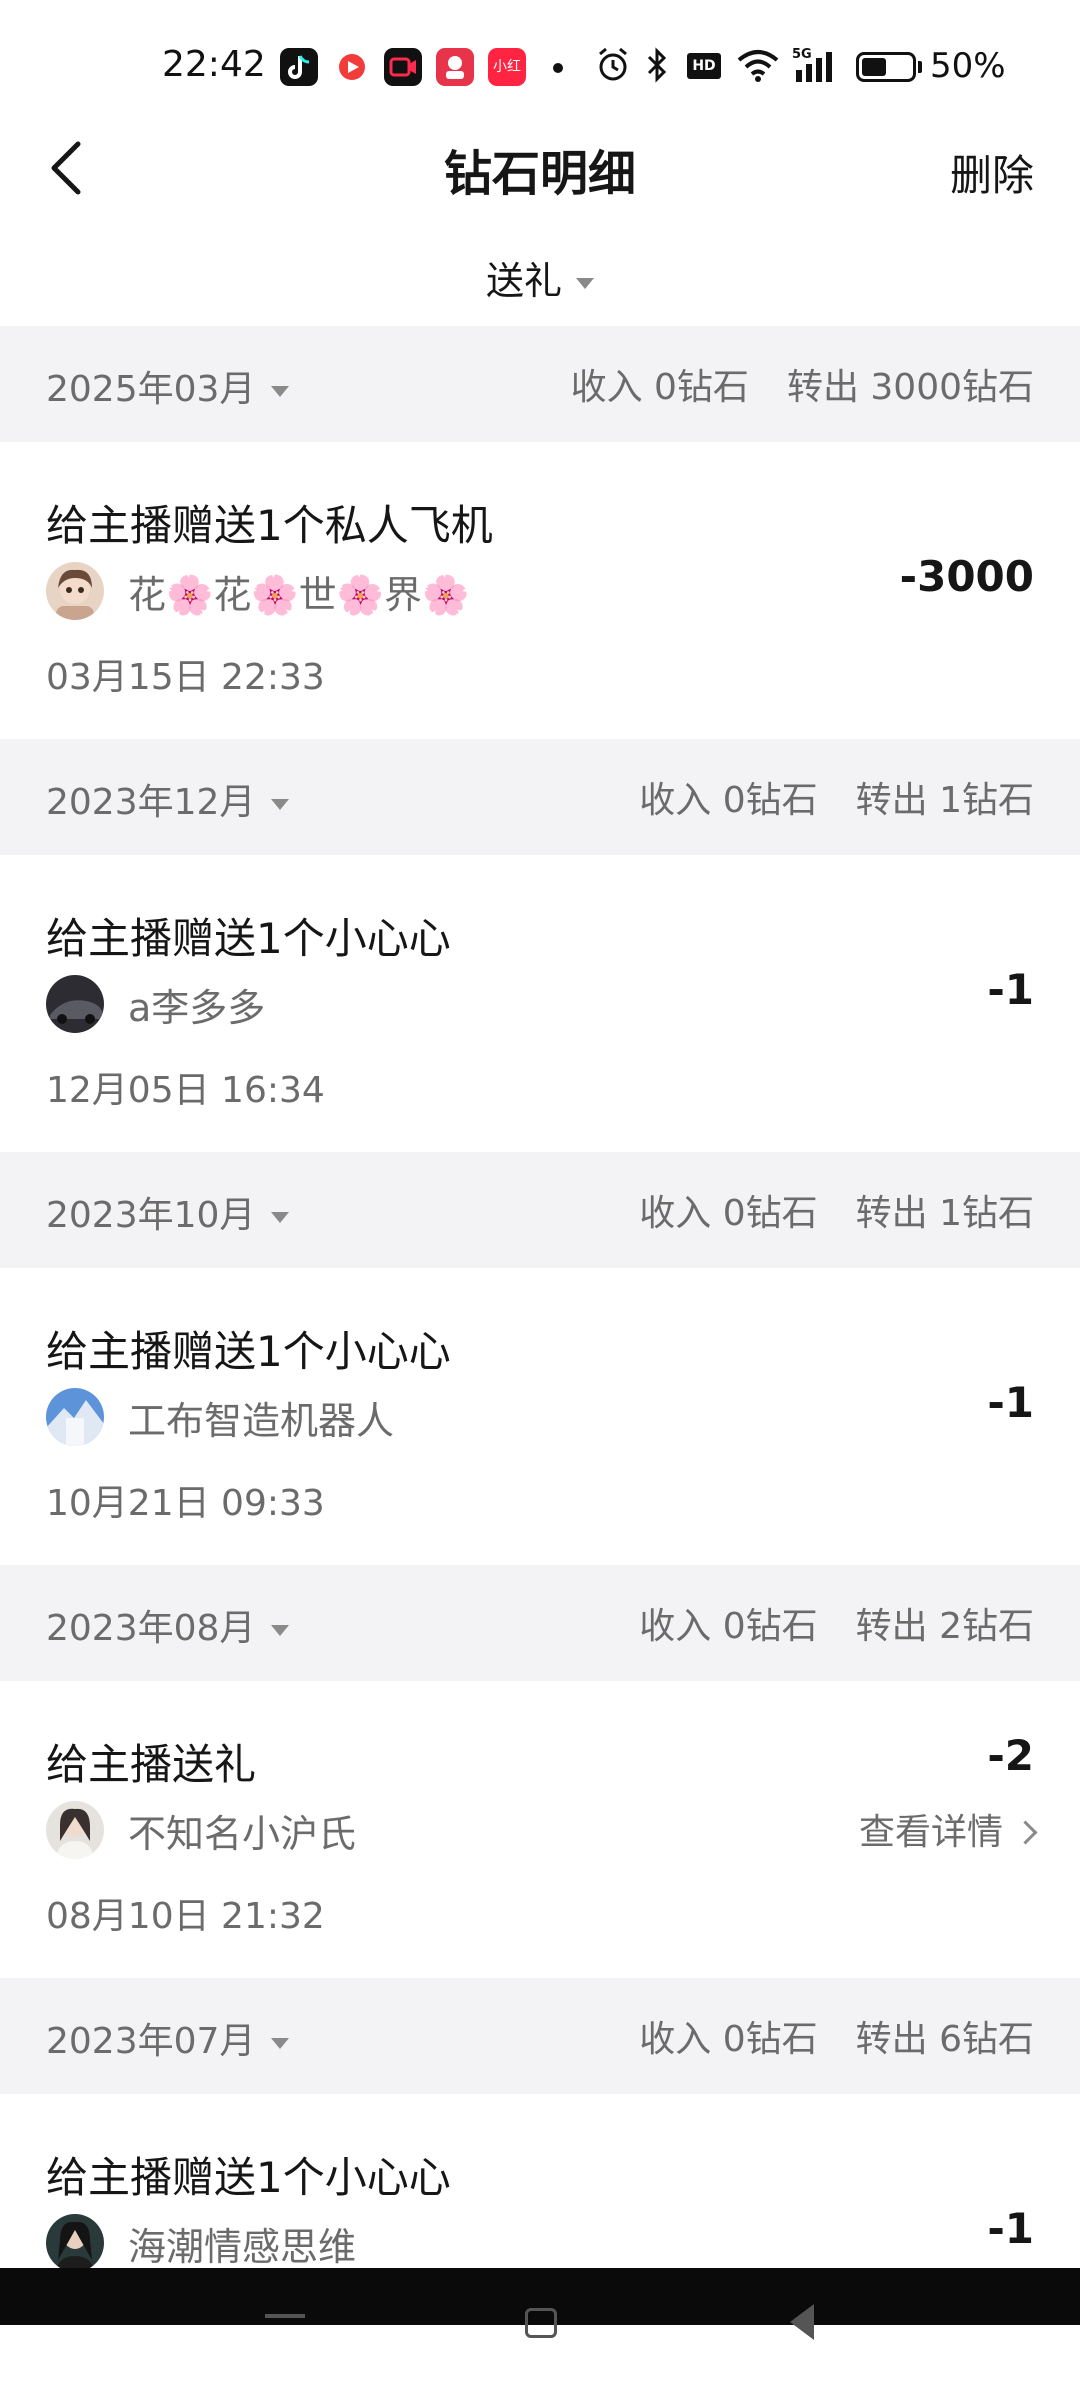 This screenshot has width=1080, height=2391. Describe the element at coordinates (539, 174) in the screenshot. I see `page-title: 钻石明细` at that location.